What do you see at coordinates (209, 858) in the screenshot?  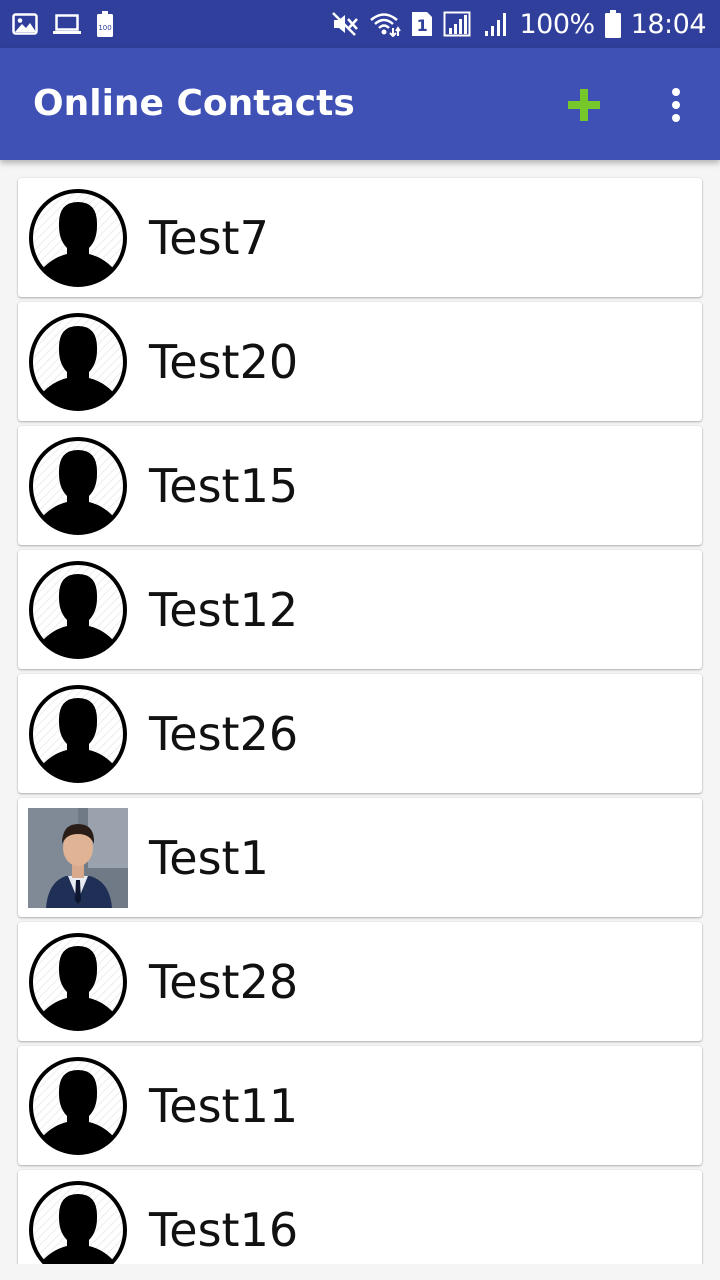 I see `contact-name: Test1` at bounding box center [209, 858].